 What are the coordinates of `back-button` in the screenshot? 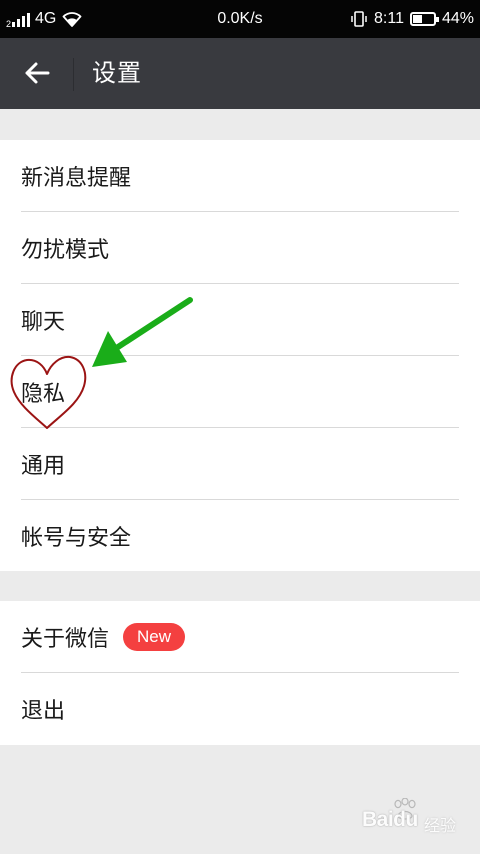 It's located at (37, 73).